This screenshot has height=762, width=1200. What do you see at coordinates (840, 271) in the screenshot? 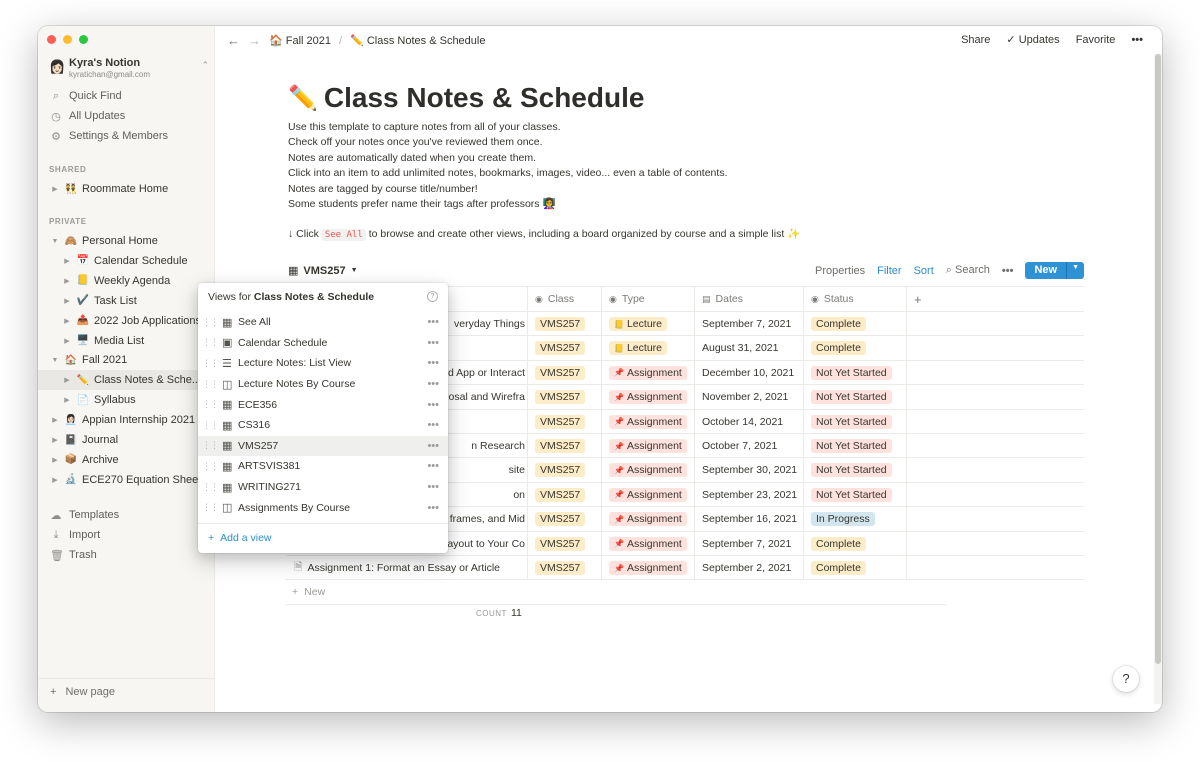
I see `properties-button: Properties` at bounding box center [840, 271].